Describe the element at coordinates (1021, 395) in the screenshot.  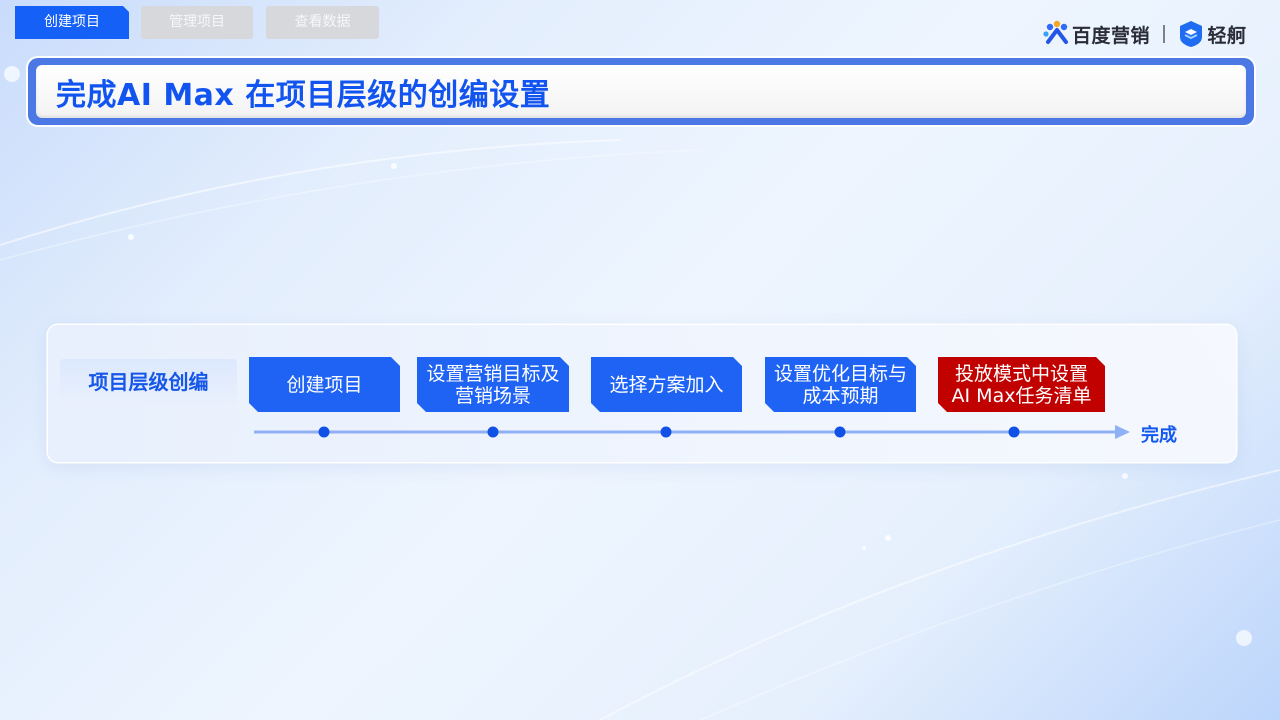
I see `step-label-line2: AI Max任务清单` at that location.